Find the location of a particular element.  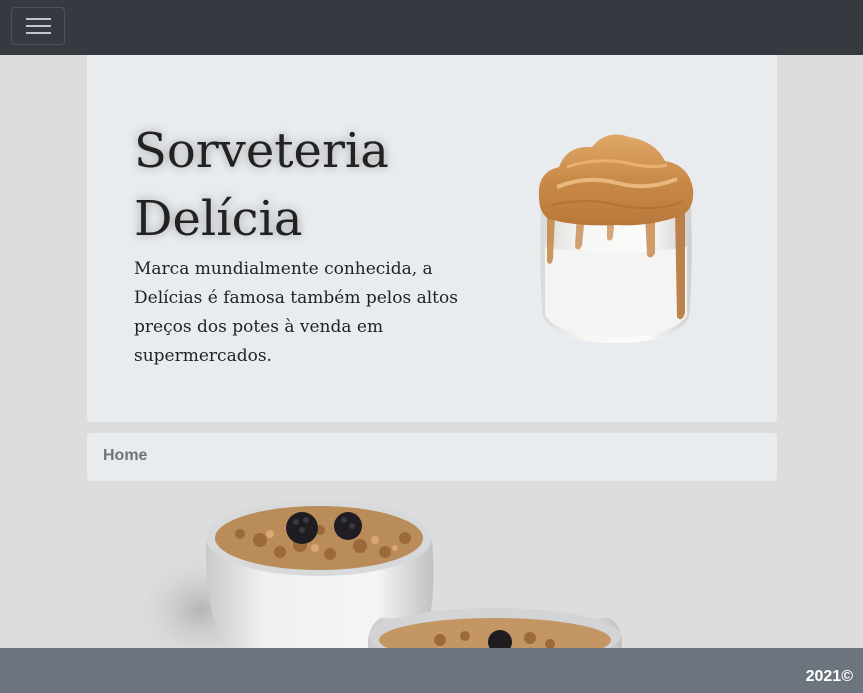

navbar is located at coordinates (431, 27).